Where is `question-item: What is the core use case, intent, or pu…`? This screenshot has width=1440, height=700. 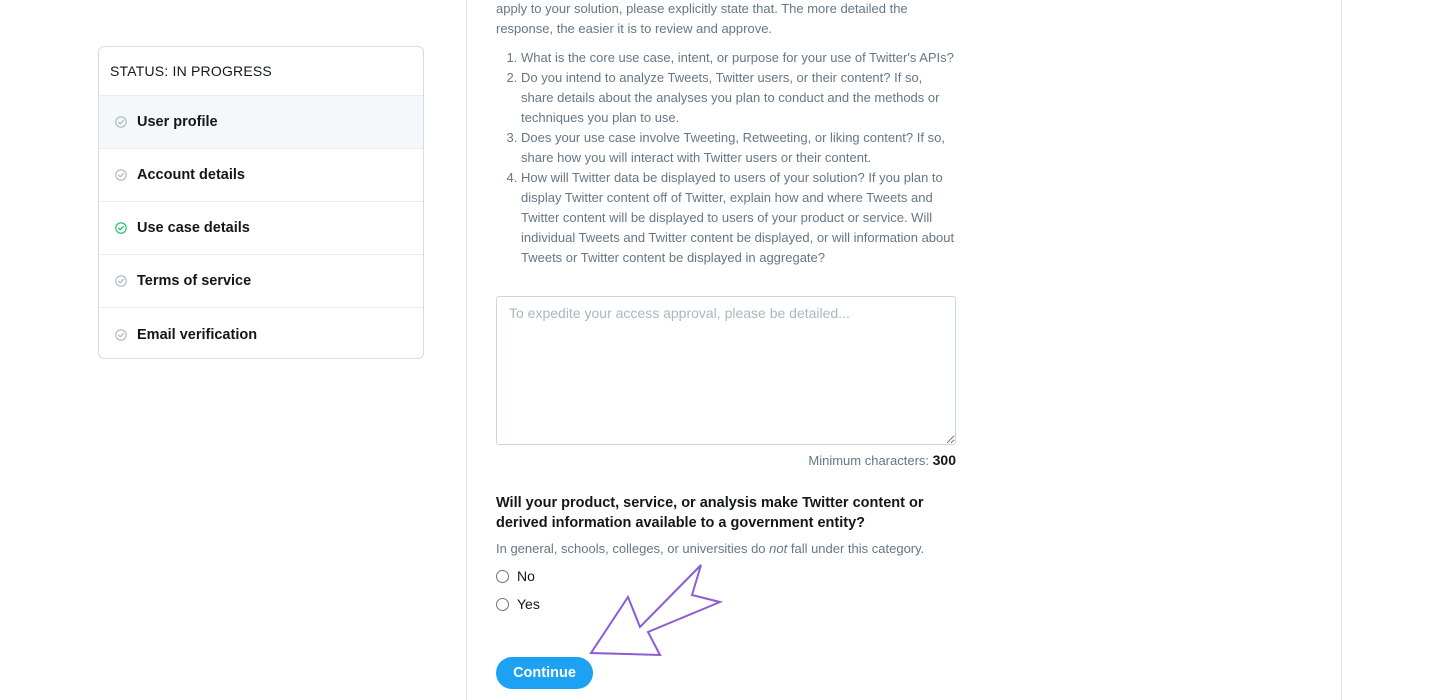 question-item: What is the core use case, intent, or pu… is located at coordinates (739, 58).